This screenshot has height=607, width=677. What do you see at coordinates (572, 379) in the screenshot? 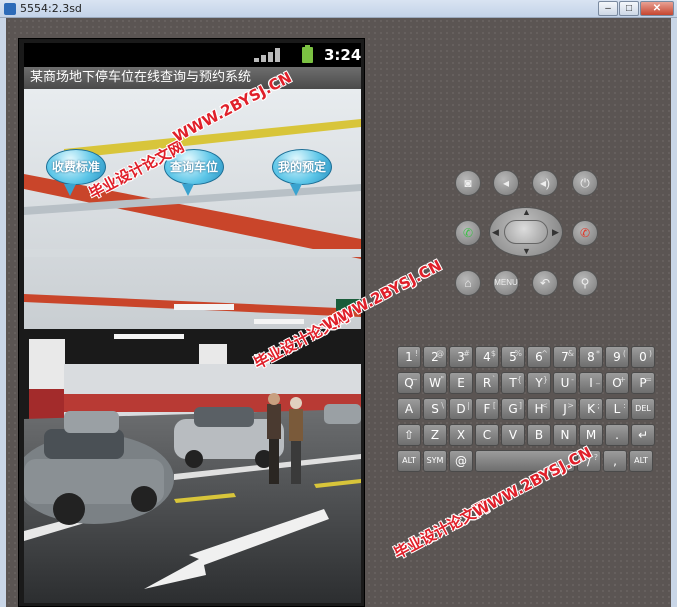
I see `key-alt-label: -` at bounding box center [572, 379].